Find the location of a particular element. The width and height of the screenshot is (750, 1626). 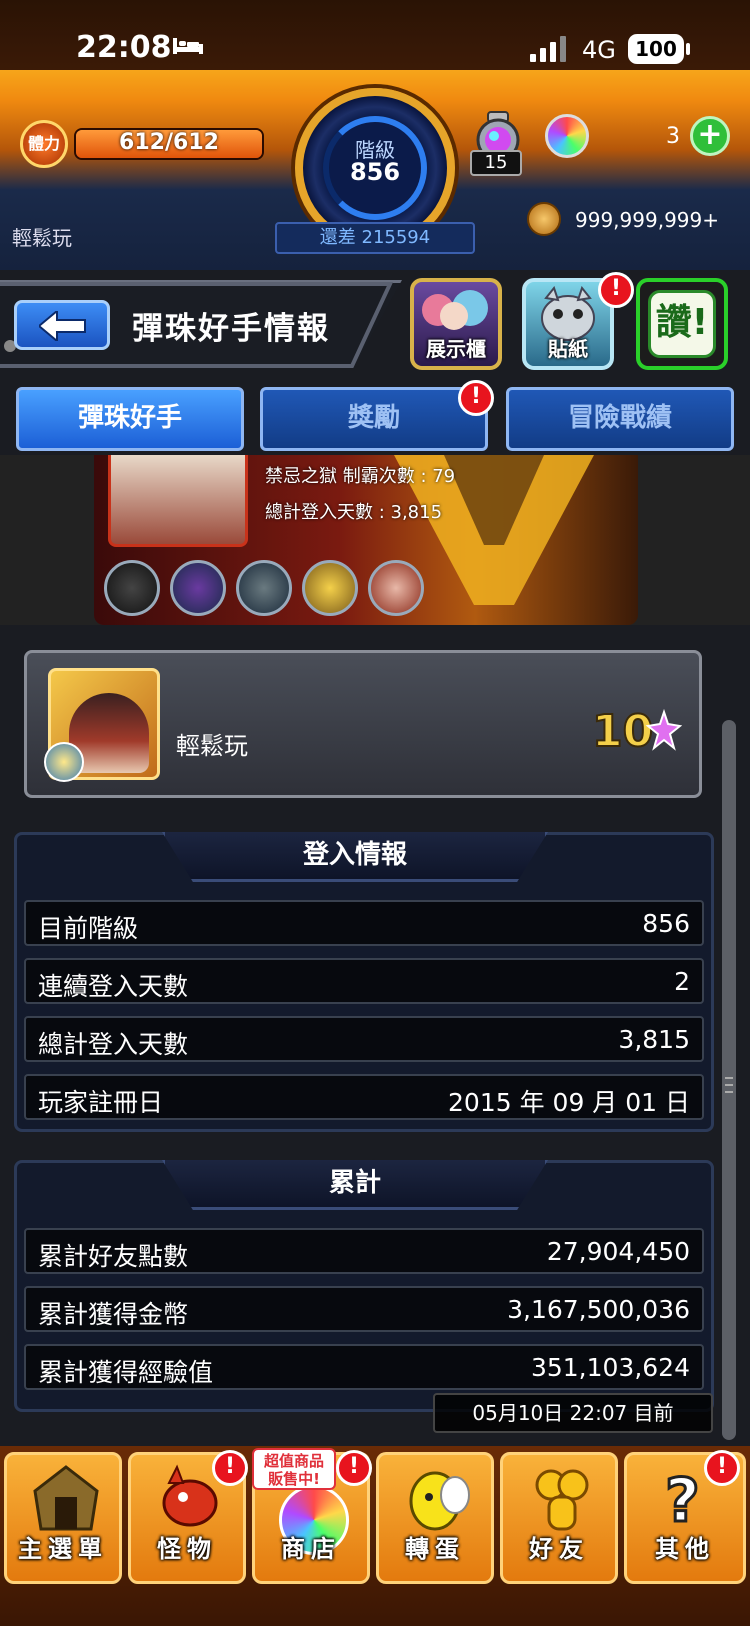

monster-alert-badge: ! is located at coordinates (230, 1468).